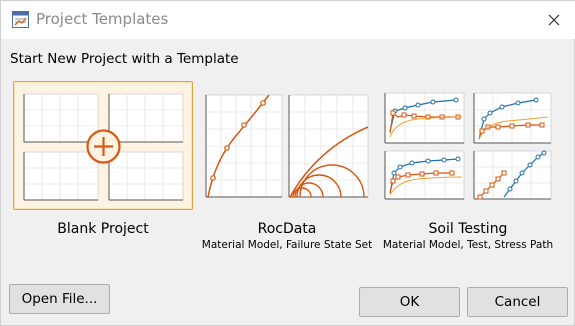  Describe the element at coordinates (102, 19) in the screenshot. I see `window-title: Project Templates` at that location.